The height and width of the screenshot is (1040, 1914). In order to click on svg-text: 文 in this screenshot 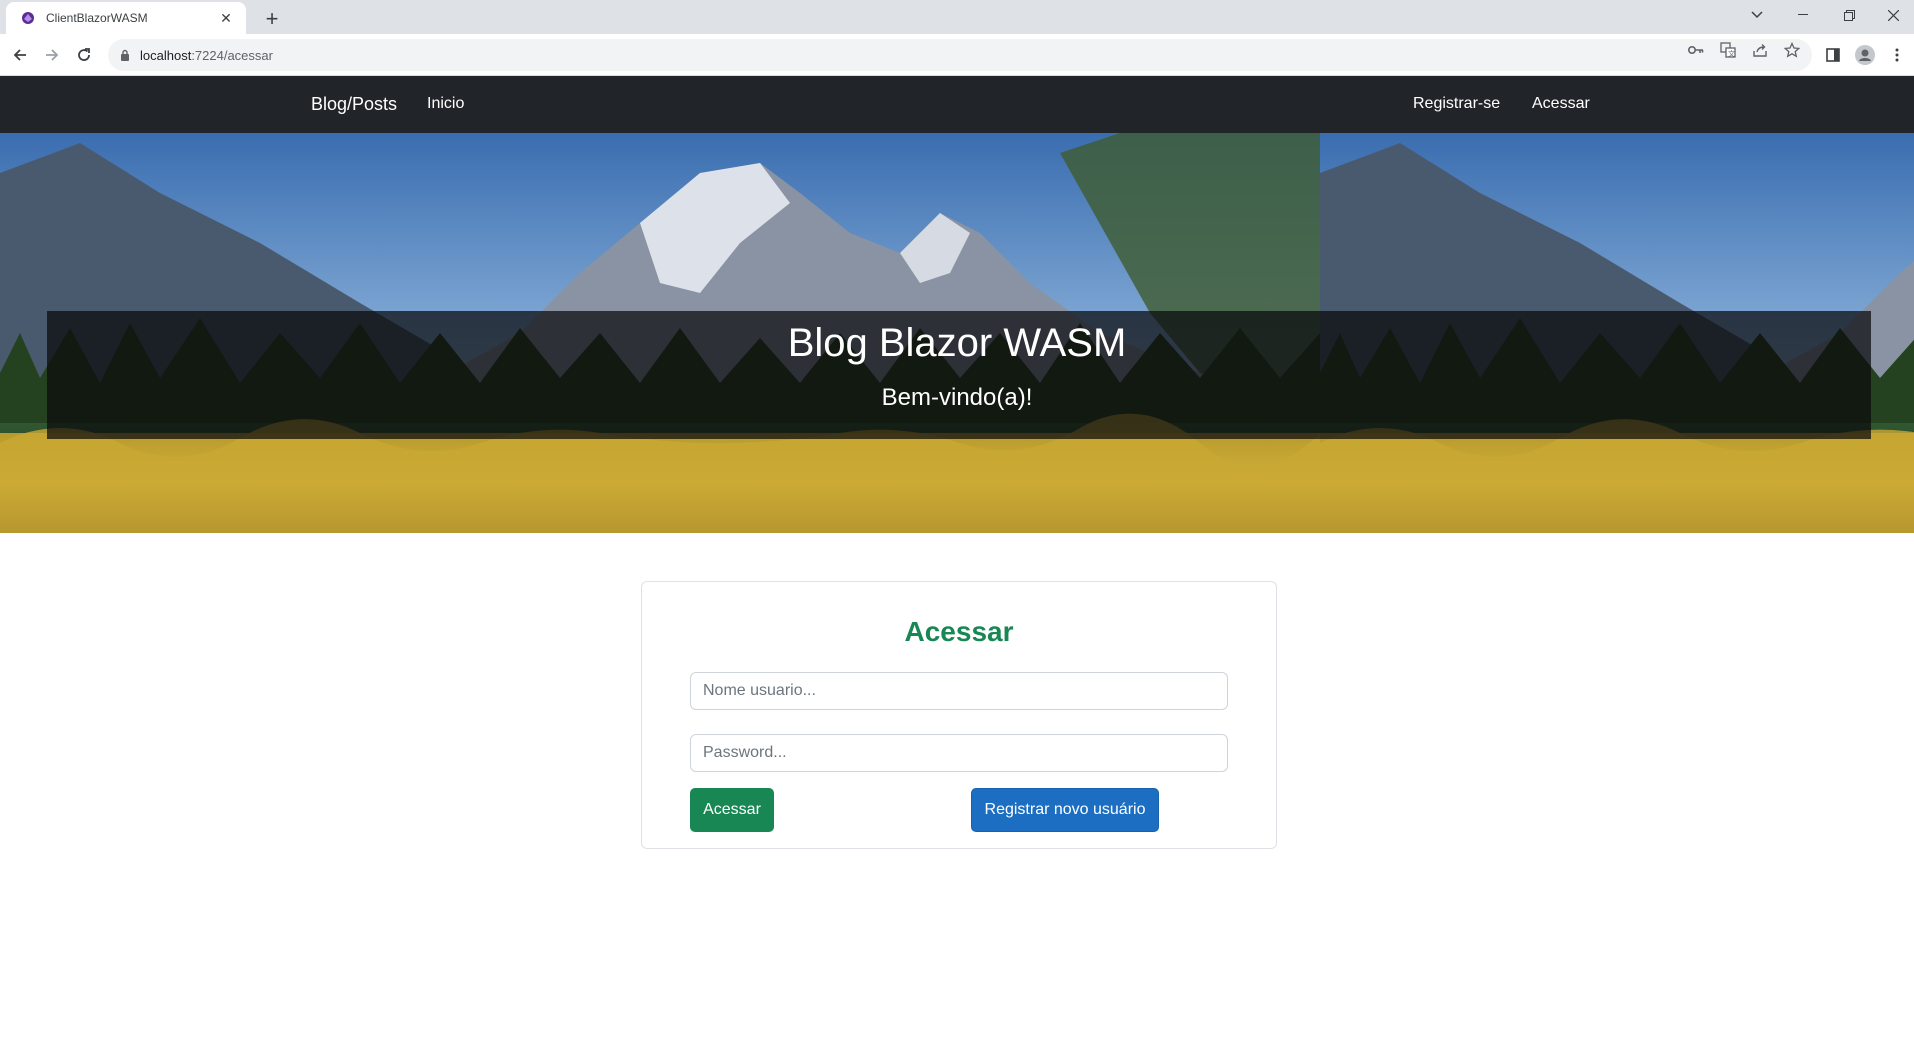, I will do `click(1731, 53)`.